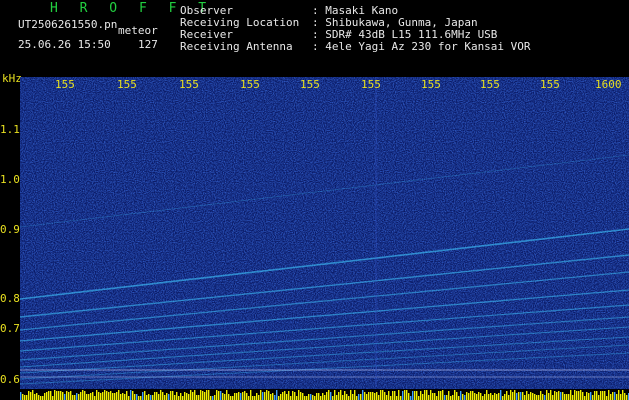 The height and width of the screenshot is (400, 629). What do you see at coordinates (68, 24) in the screenshot?
I see `file-name: UT2506261550.pn` at bounding box center [68, 24].